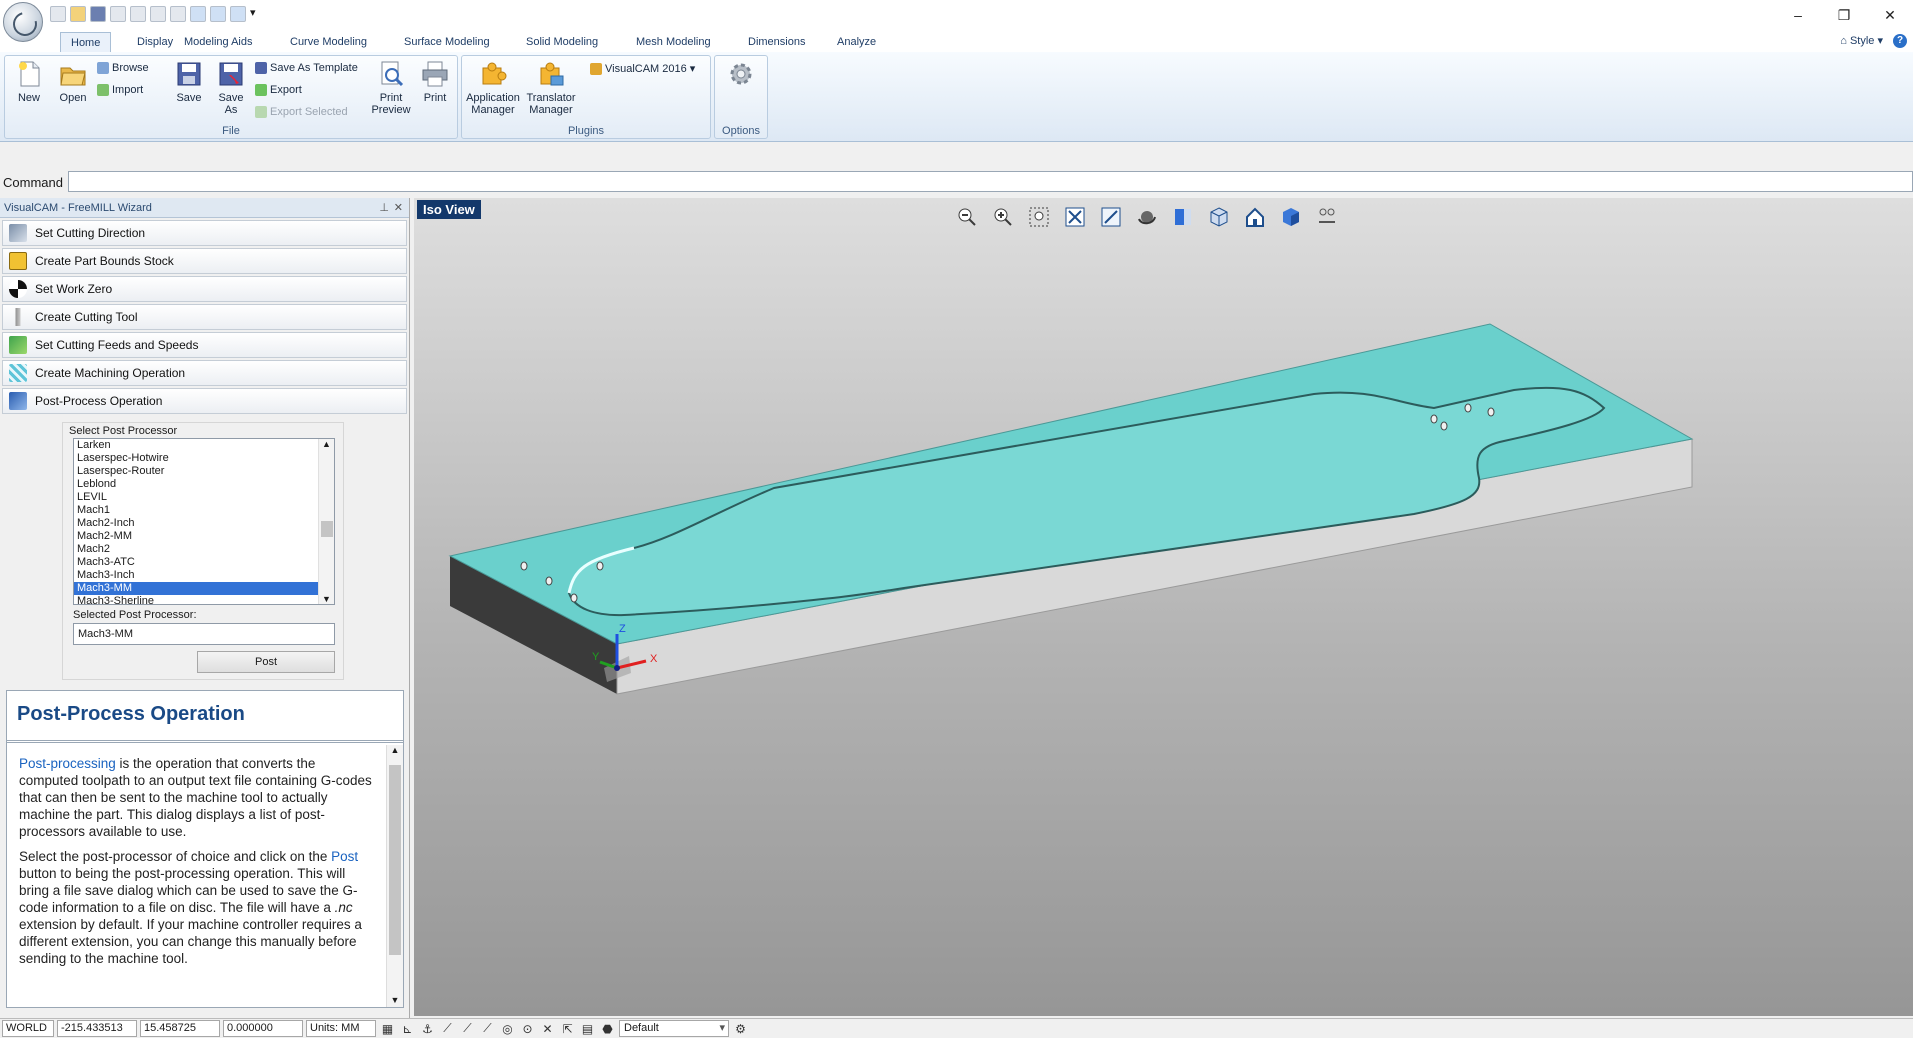 This screenshot has height=1038, width=1913. I want to click on undo-icon, so click(198, 14).